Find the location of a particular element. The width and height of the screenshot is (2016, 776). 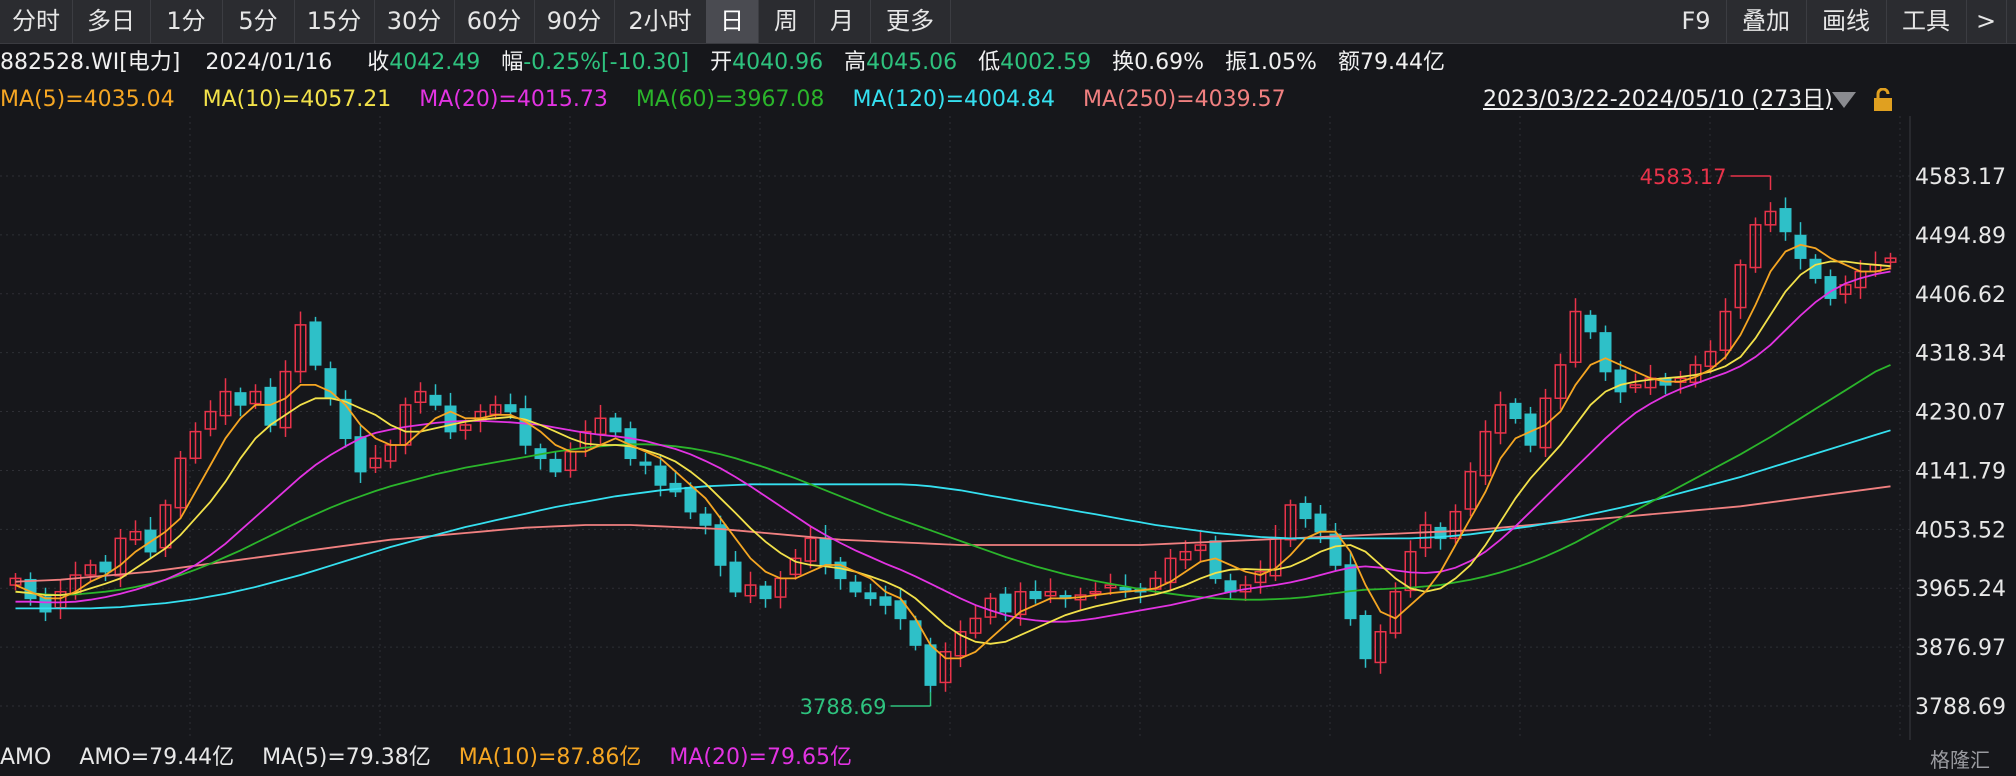

amo-item-2: MA(5)=79.38亿 is located at coordinates (346, 757).